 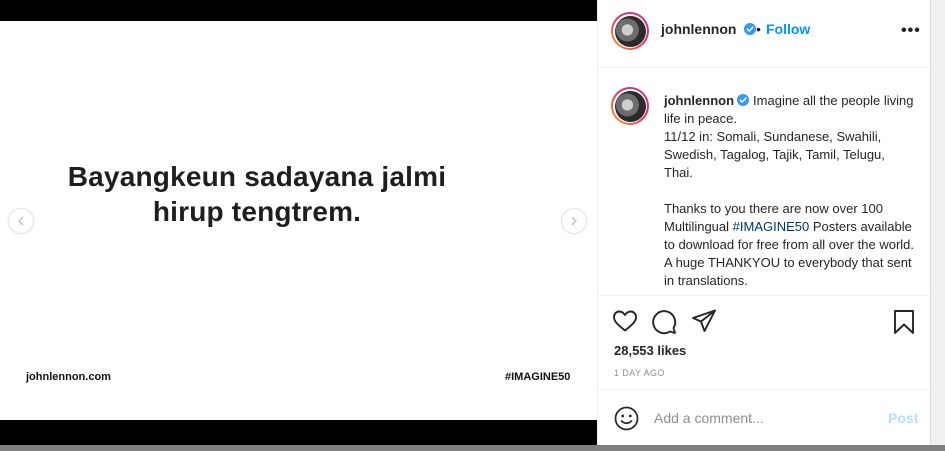 What do you see at coordinates (788, 29) in the screenshot?
I see `follow-button: Follow` at bounding box center [788, 29].